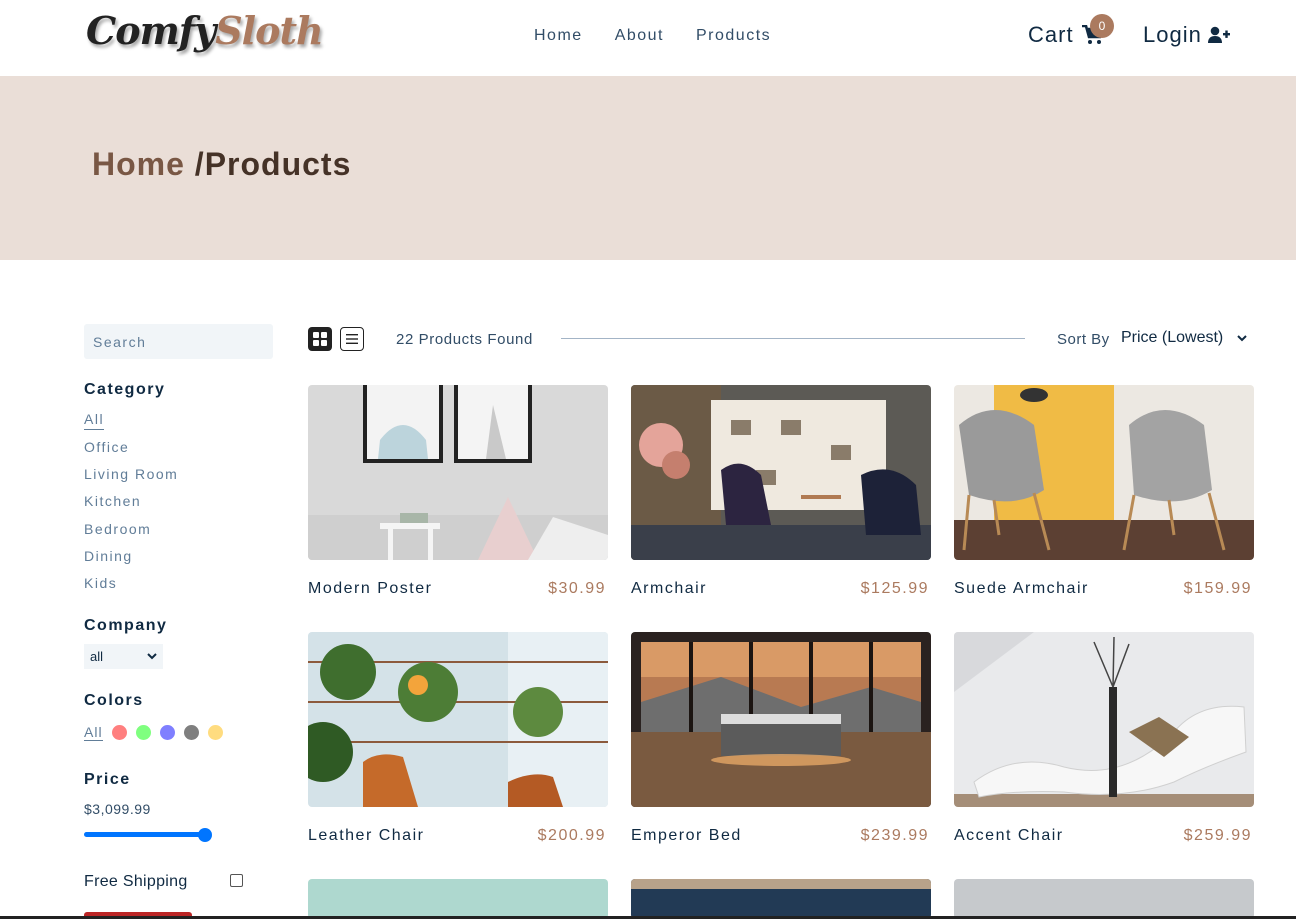 Image resolution: width=1296 pixels, height=919 pixels. What do you see at coordinates (108, 556) in the screenshot?
I see `category-dining: Dining` at bounding box center [108, 556].